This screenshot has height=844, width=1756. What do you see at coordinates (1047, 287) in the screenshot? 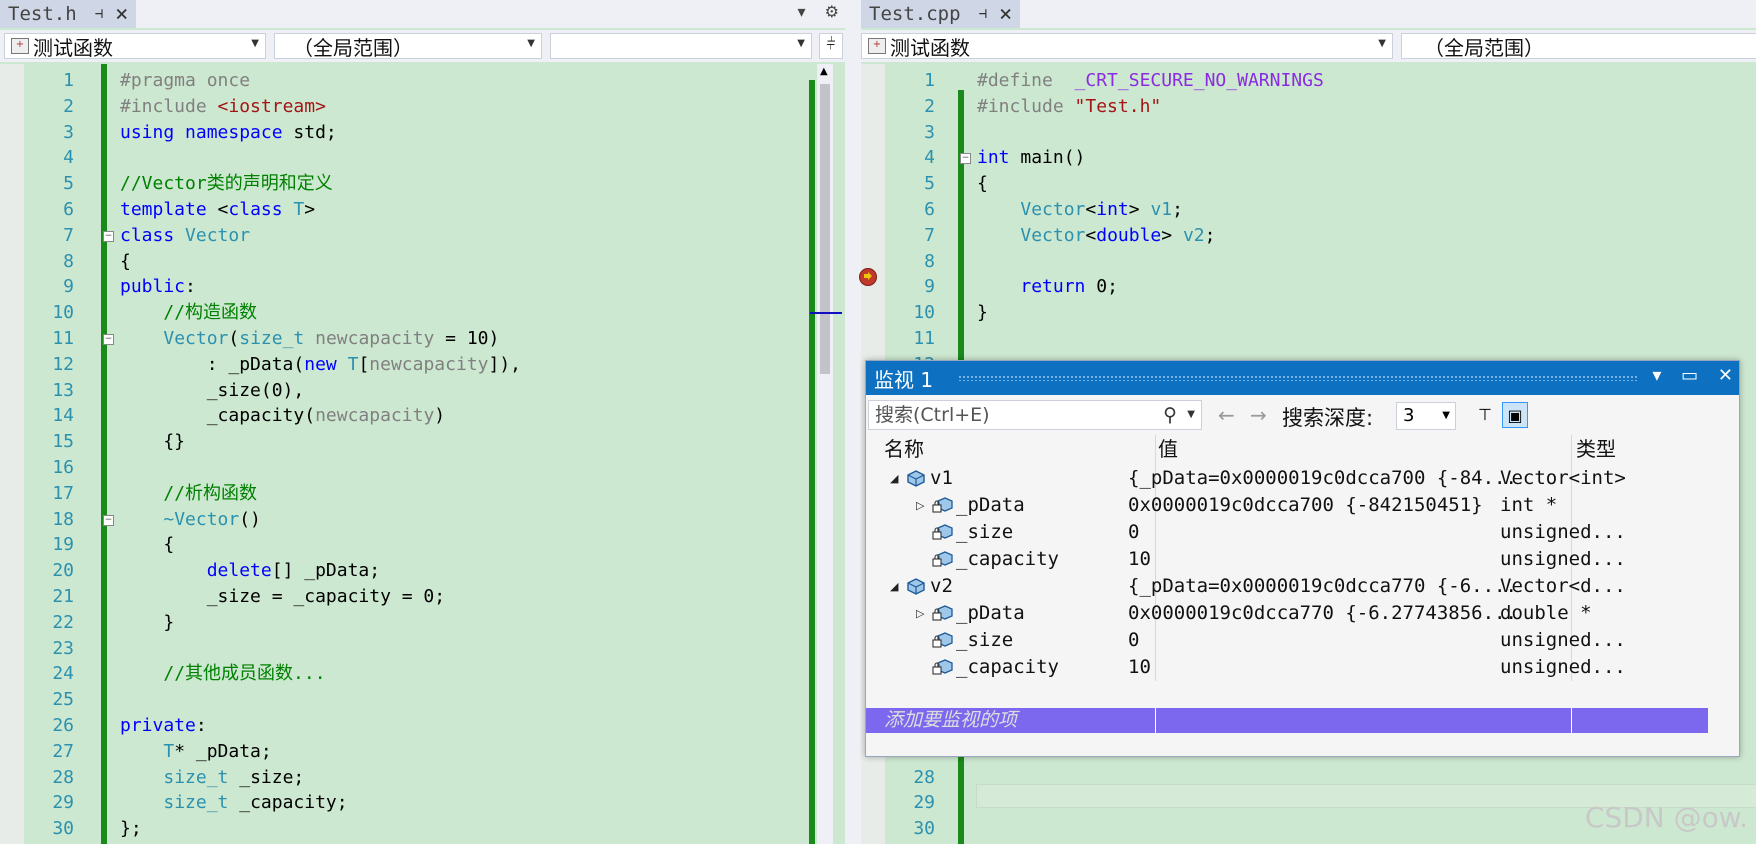
I see `code-line: return 0;` at bounding box center [1047, 287].